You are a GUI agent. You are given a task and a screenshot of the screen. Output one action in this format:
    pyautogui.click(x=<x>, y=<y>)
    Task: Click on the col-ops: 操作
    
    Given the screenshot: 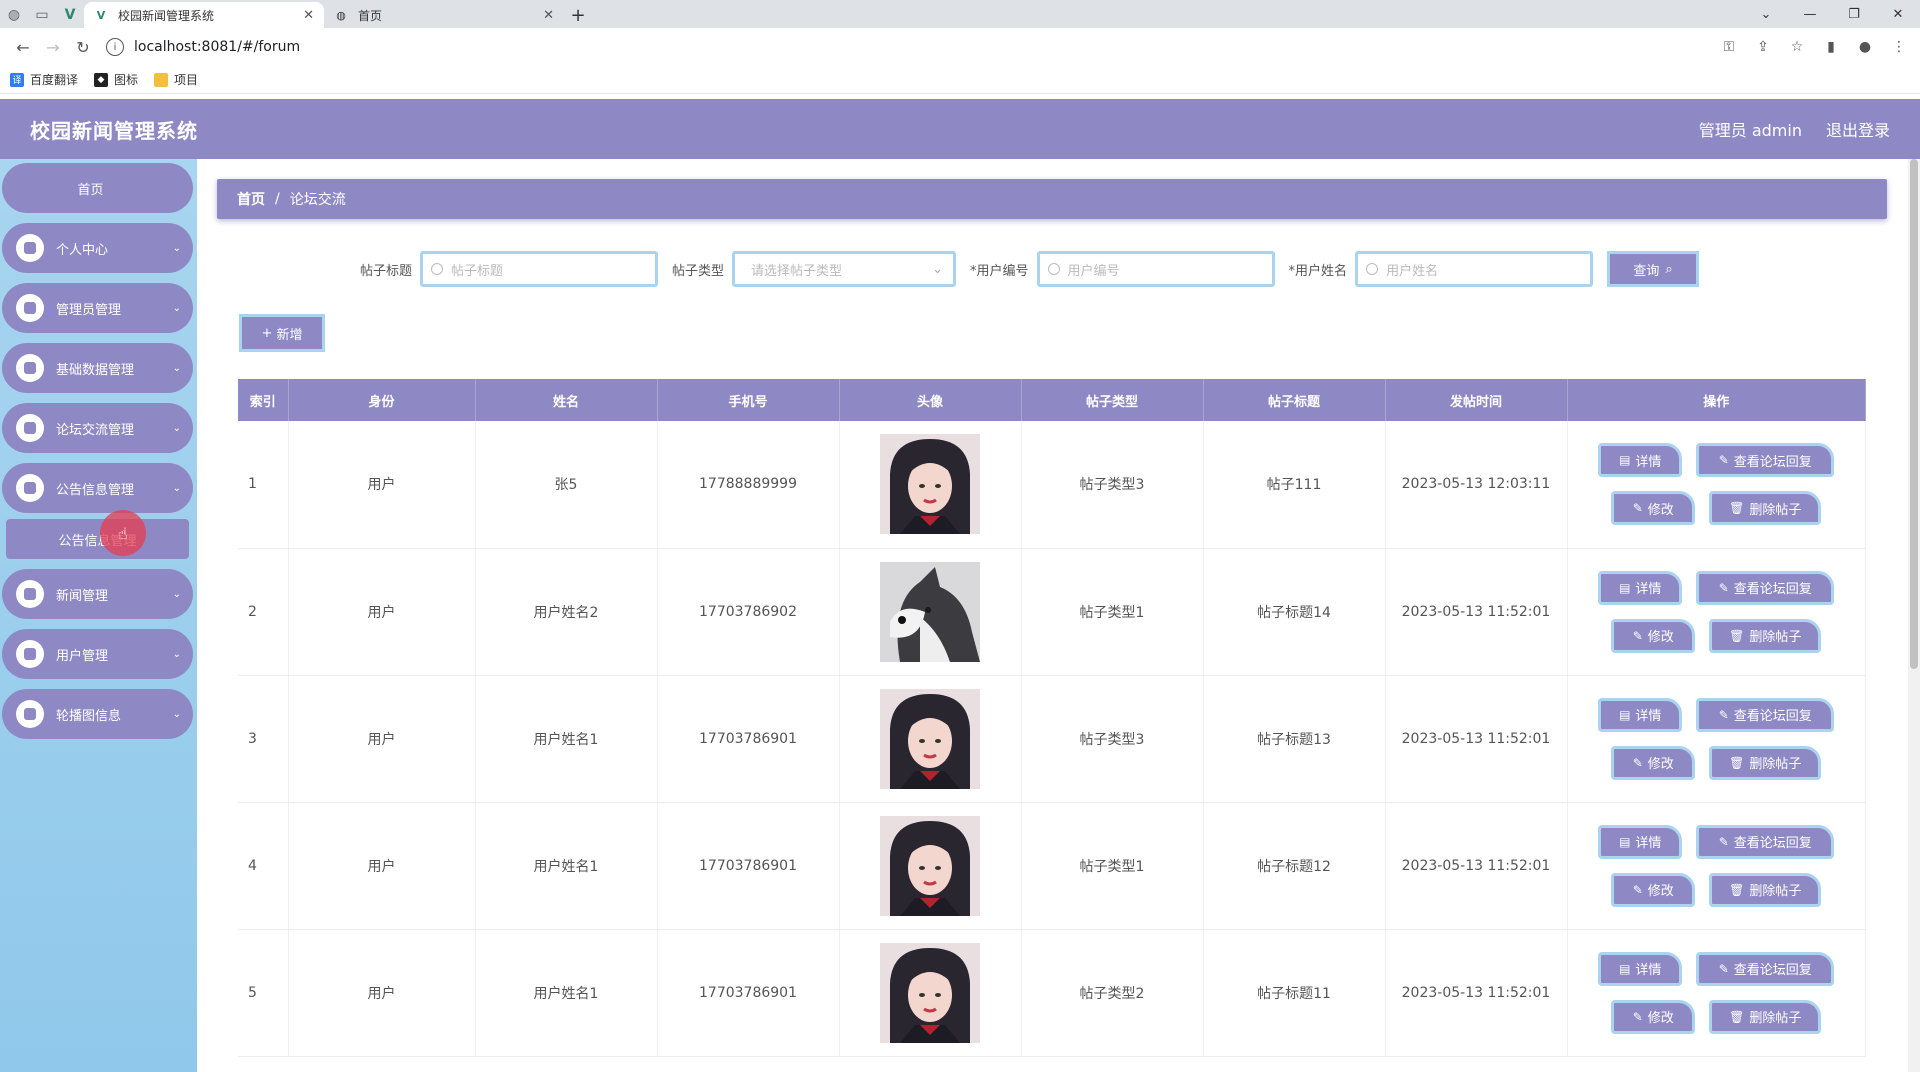 What is the action you would take?
    pyautogui.click(x=1716, y=400)
    